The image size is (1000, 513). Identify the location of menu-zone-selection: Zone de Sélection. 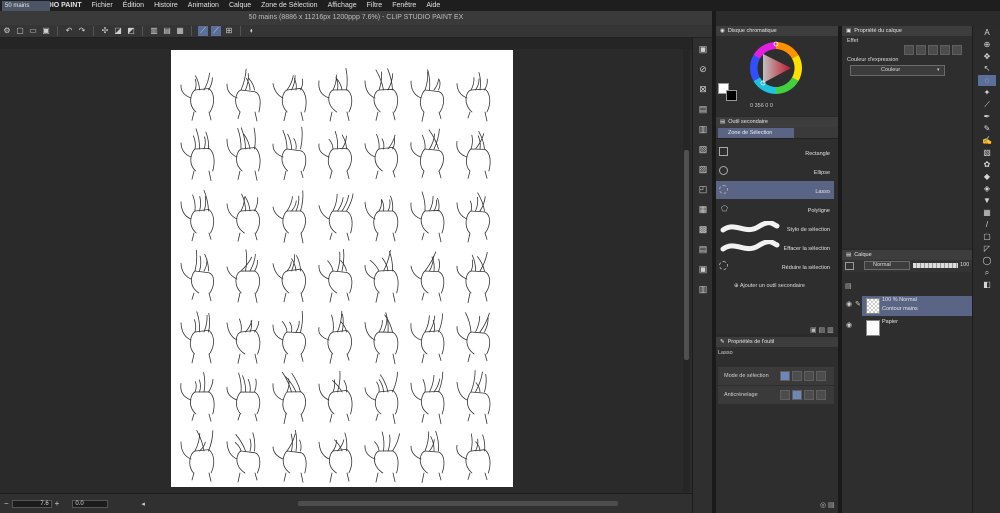
(289, 5).